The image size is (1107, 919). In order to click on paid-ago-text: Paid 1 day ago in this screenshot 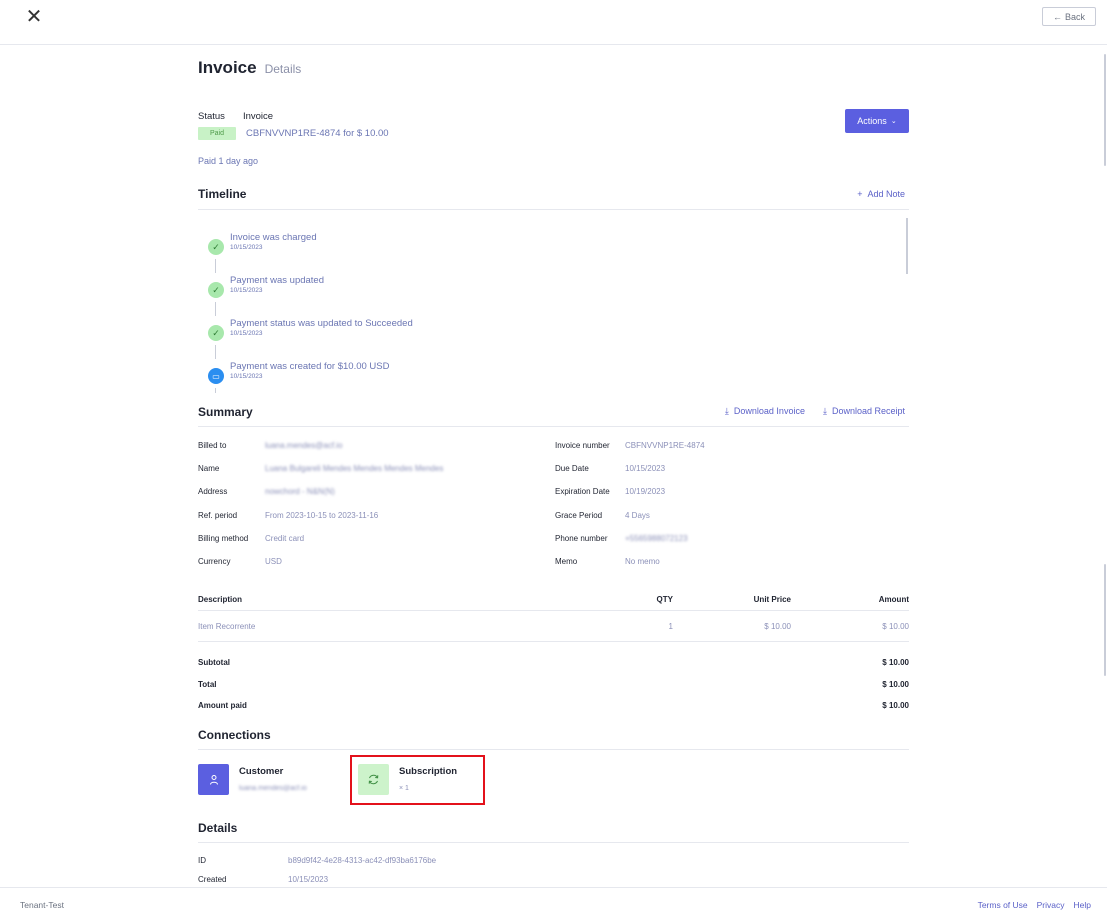, I will do `click(228, 161)`.